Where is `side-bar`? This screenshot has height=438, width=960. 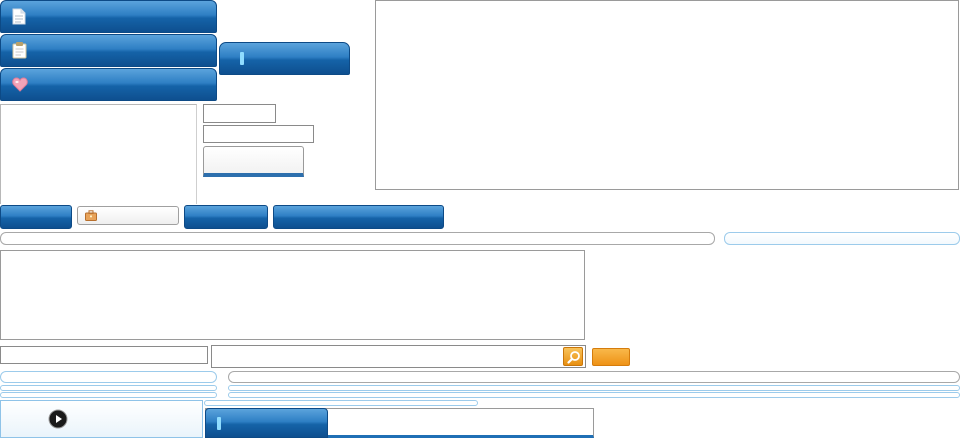
side-bar is located at coordinates (842, 238).